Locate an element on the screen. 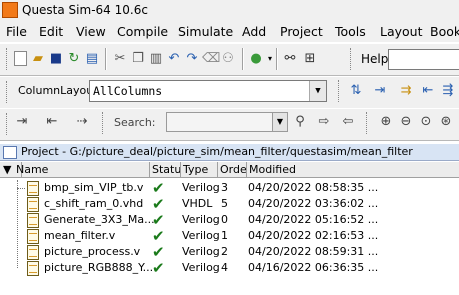 This screenshot has width=459, height=295. main-toolbar: ▰ ■ ↻ ▤ ✂ ❐ ▥ ↶ ↷ ⌫ ⚇ ● ▾ ⚯ ⊞ Help is located at coordinates (229, 59).